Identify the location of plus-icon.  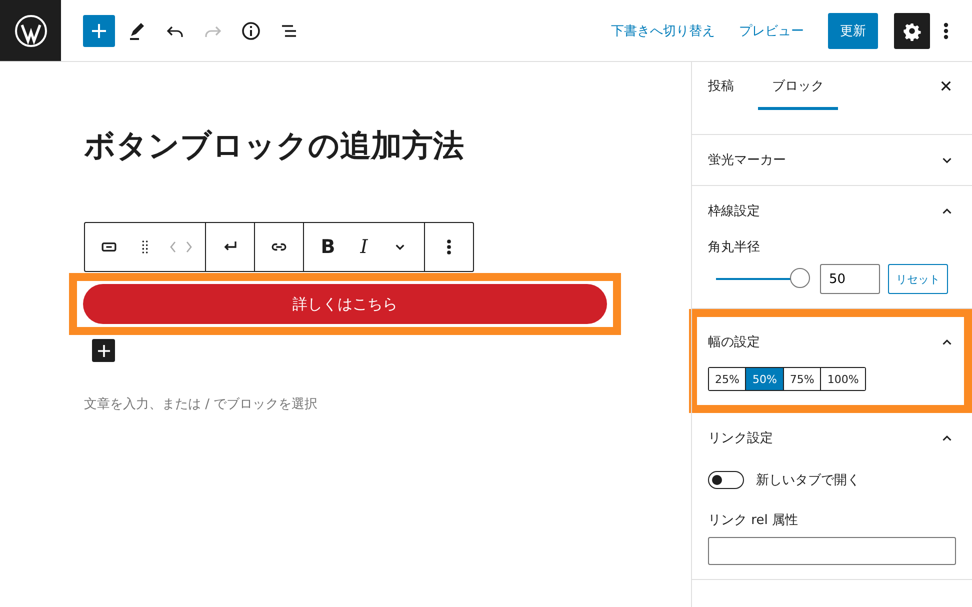
(103, 351).